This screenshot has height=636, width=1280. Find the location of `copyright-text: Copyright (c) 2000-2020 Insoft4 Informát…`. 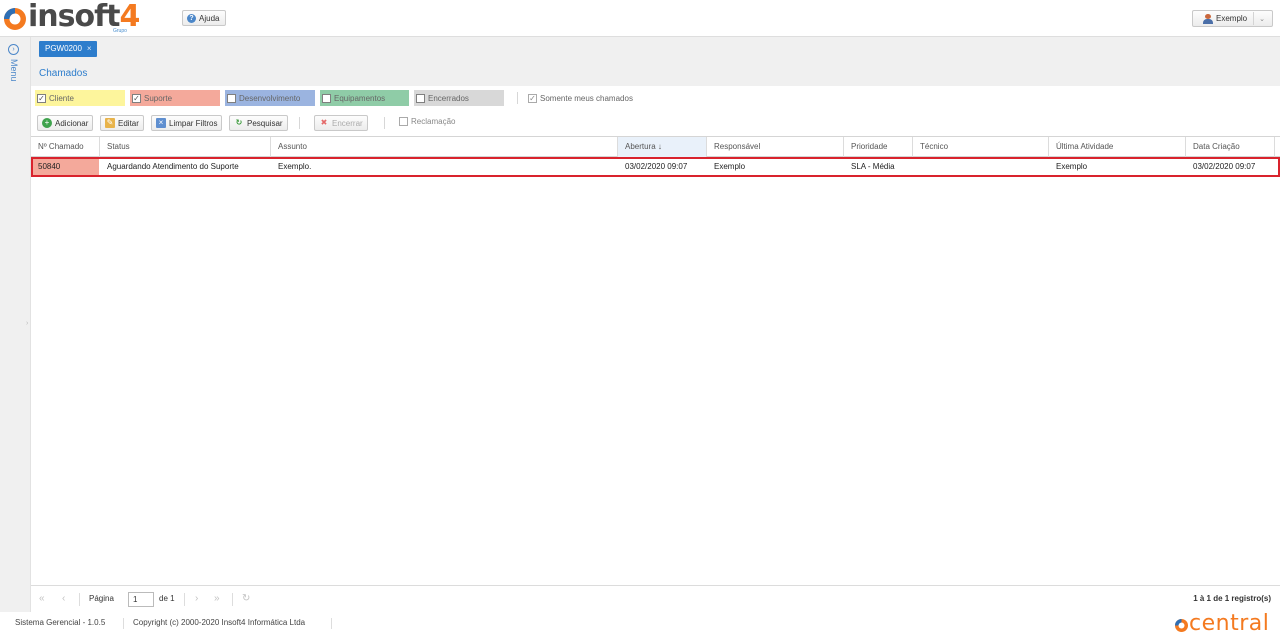

copyright-text: Copyright (c) 2000-2020 Insoft4 Informát… is located at coordinates (219, 622).